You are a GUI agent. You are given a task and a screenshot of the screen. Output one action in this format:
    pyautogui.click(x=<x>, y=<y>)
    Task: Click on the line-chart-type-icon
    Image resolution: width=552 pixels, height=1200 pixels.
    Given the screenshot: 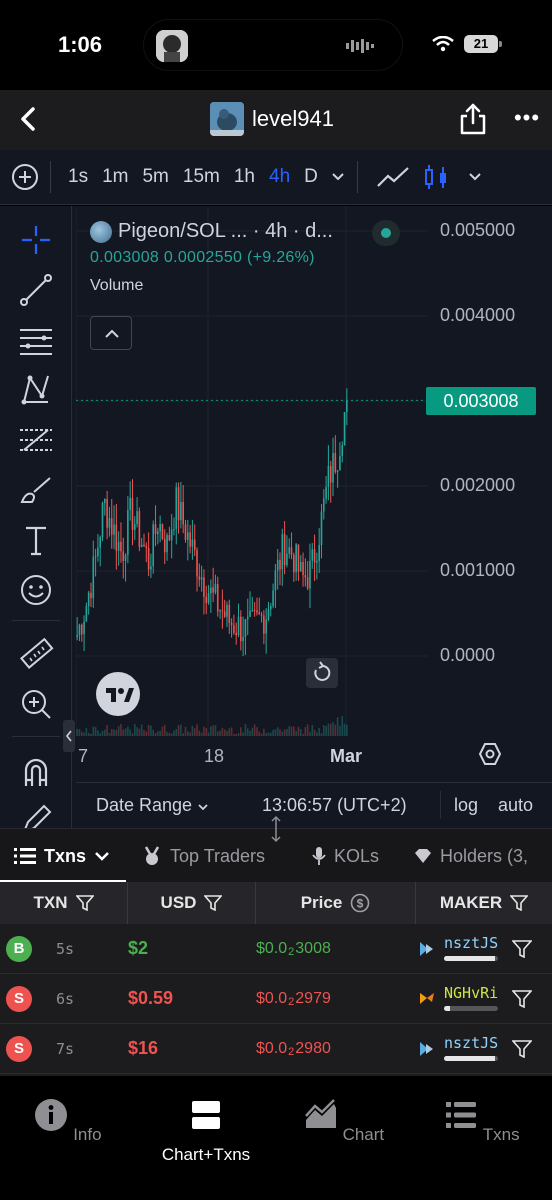 What is the action you would take?
    pyautogui.click(x=393, y=177)
    